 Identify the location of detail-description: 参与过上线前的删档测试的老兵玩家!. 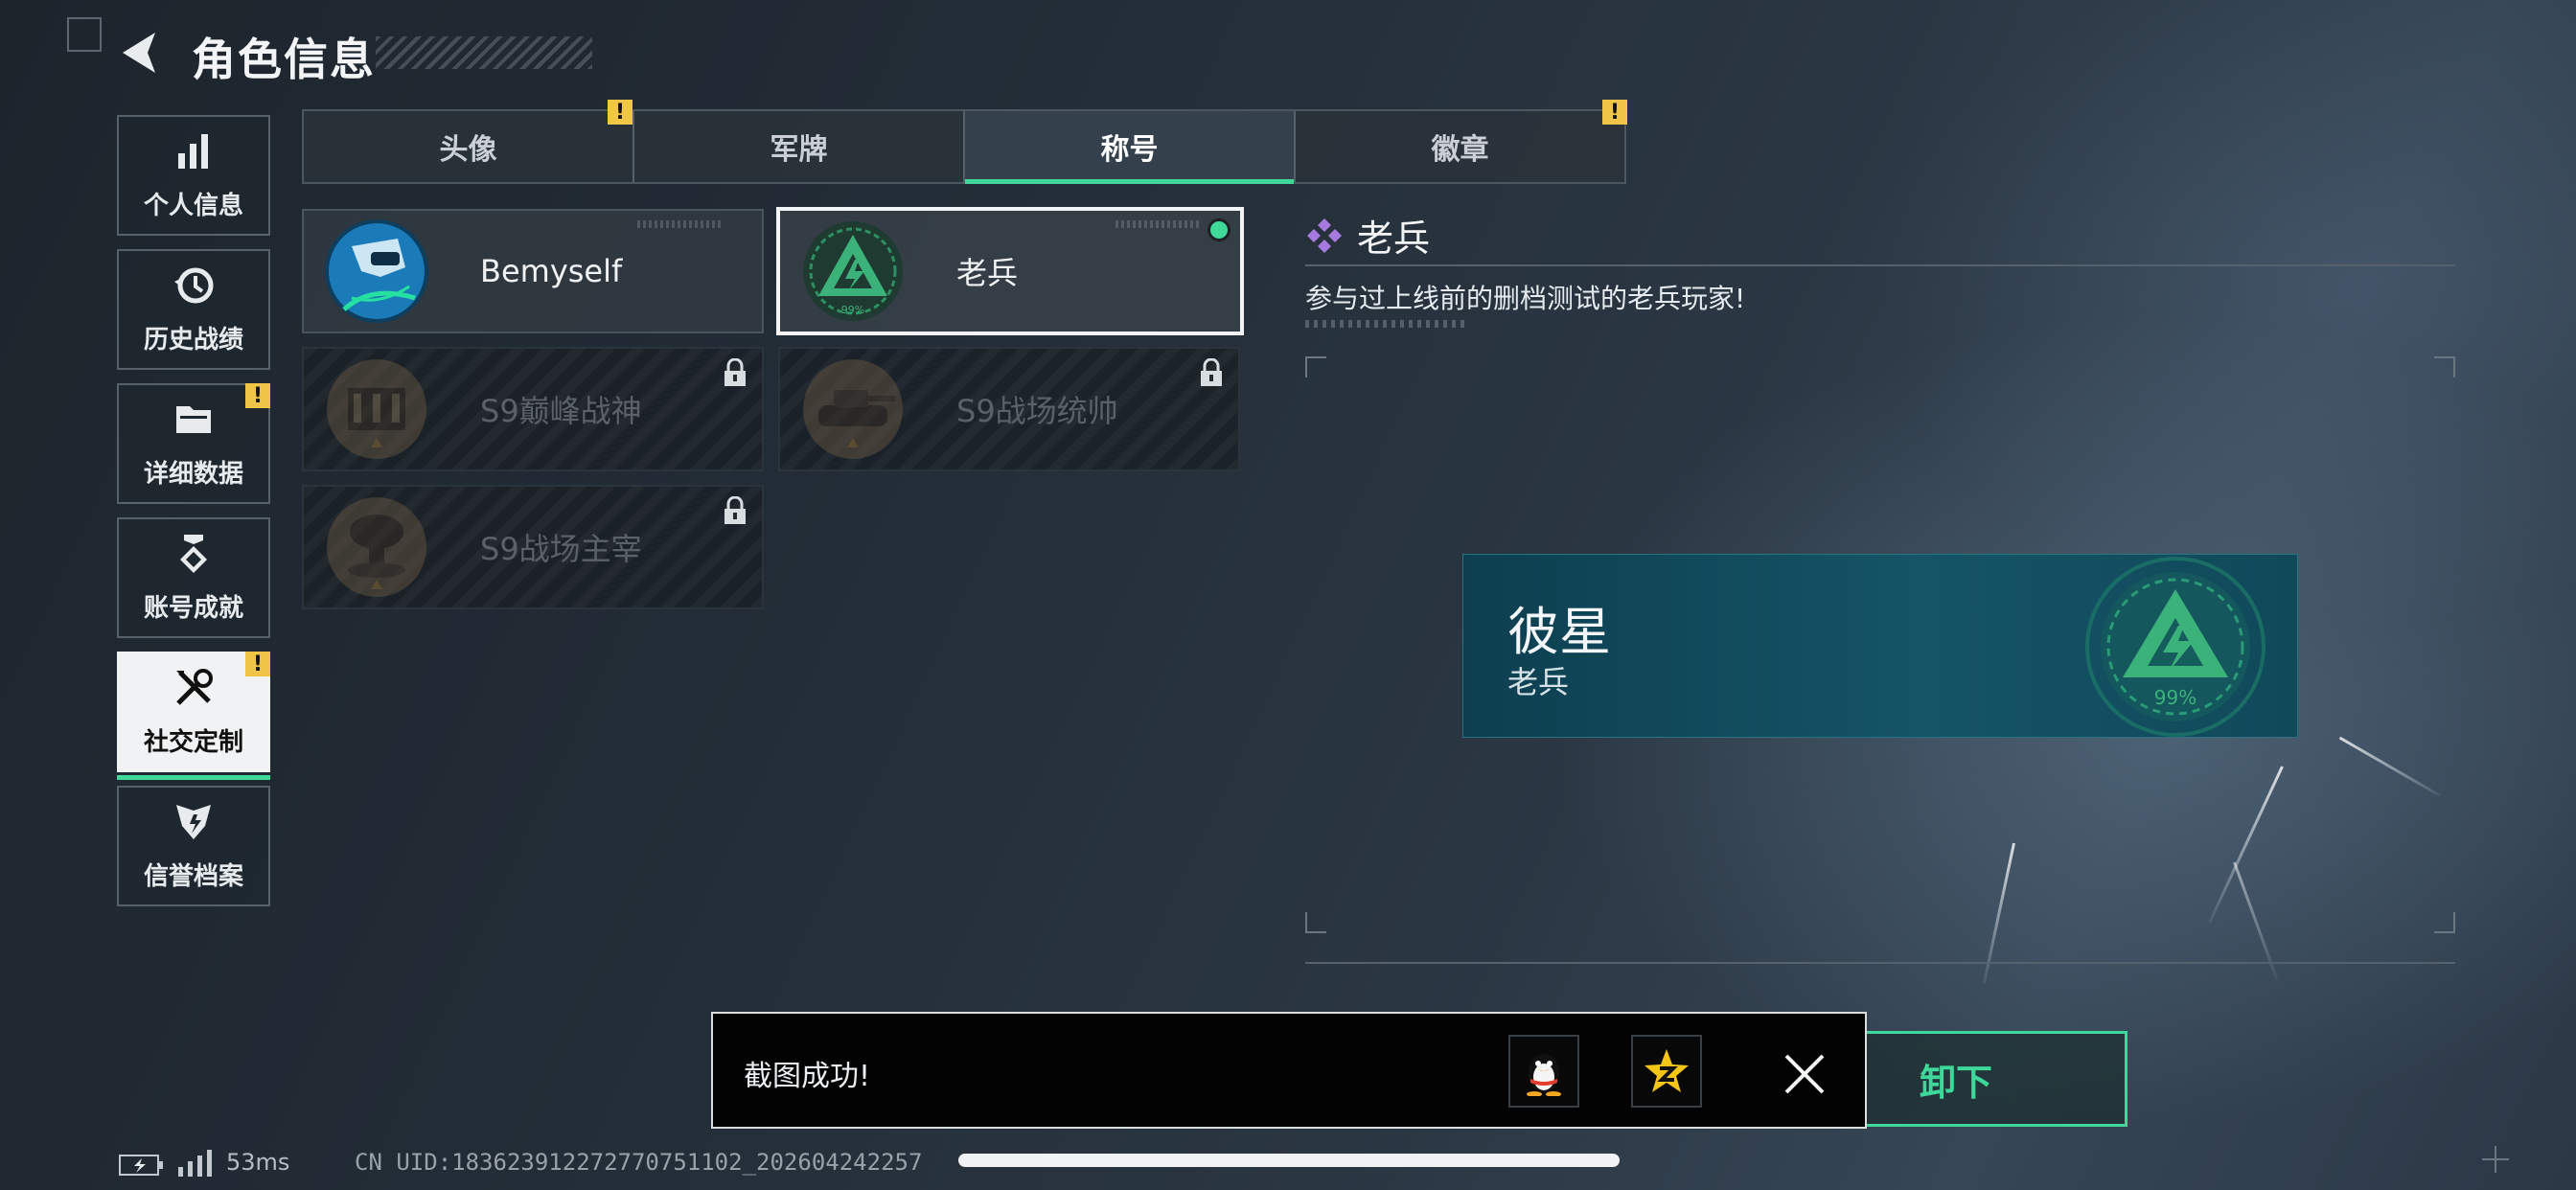
(1525, 298).